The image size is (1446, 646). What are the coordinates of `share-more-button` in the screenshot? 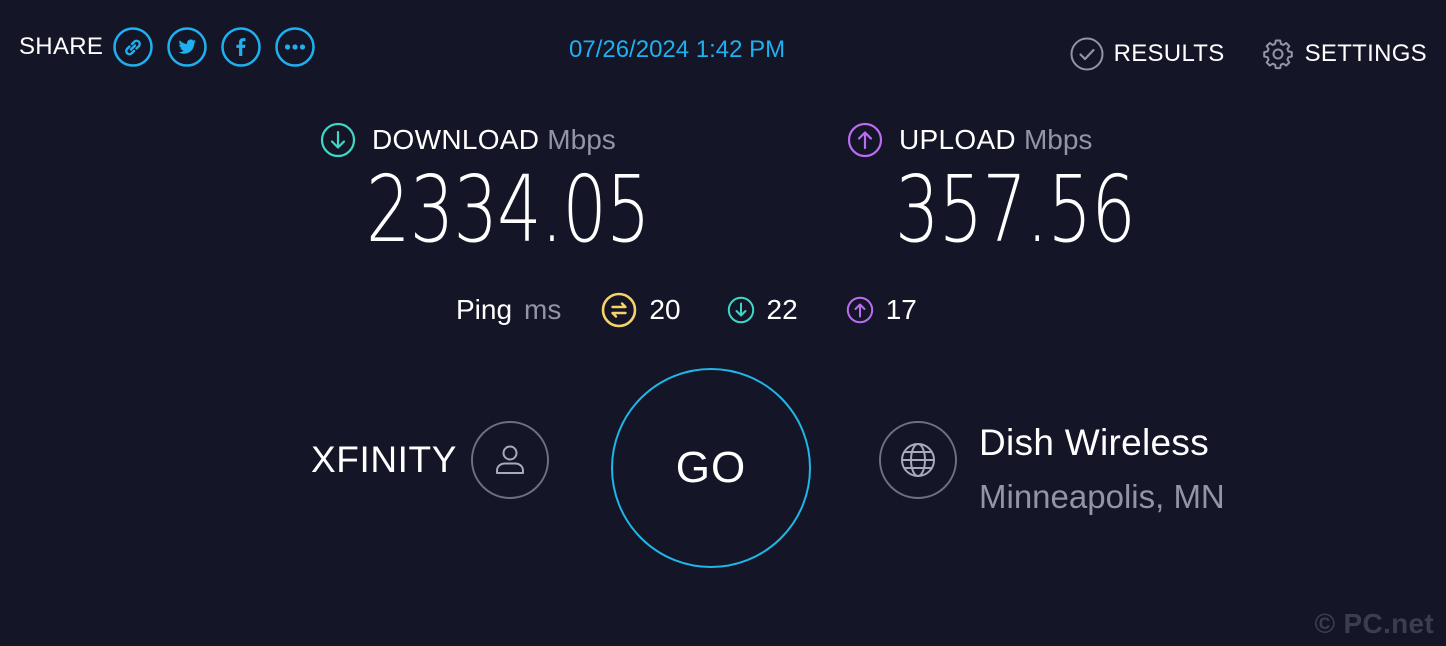 It's located at (295, 47).